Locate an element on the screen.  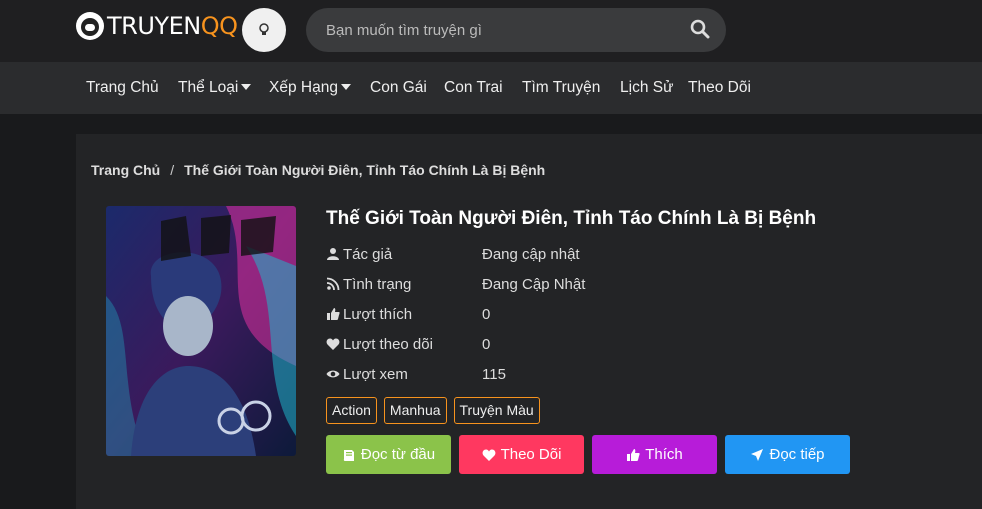
nav-search-comics: Tìm Truyện is located at coordinates (561, 88).